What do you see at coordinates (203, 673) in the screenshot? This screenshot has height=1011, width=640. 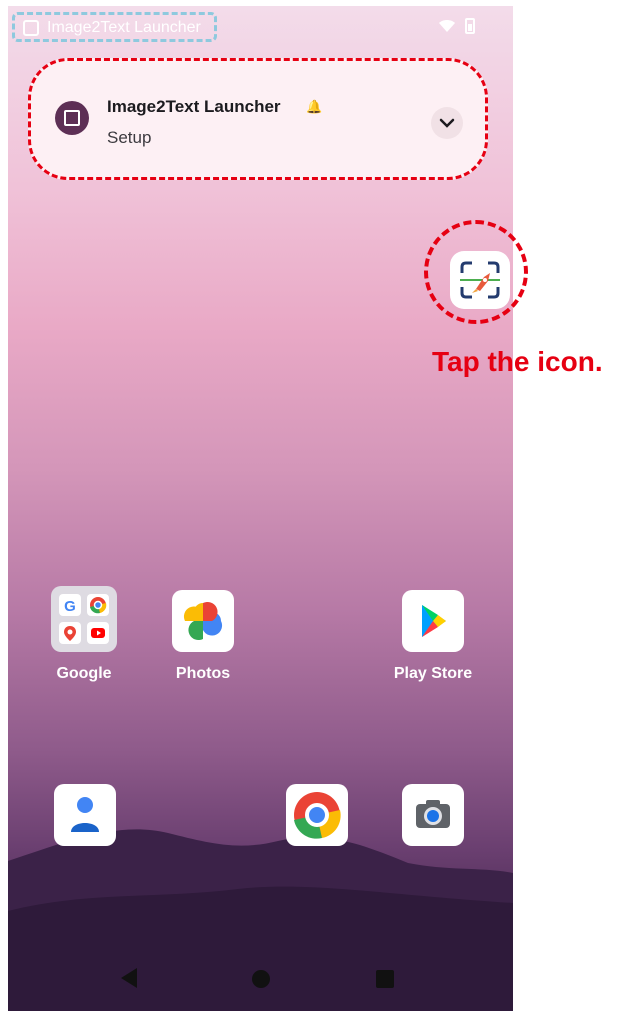 I see `app-label-photos: Photos` at bounding box center [203, 673].